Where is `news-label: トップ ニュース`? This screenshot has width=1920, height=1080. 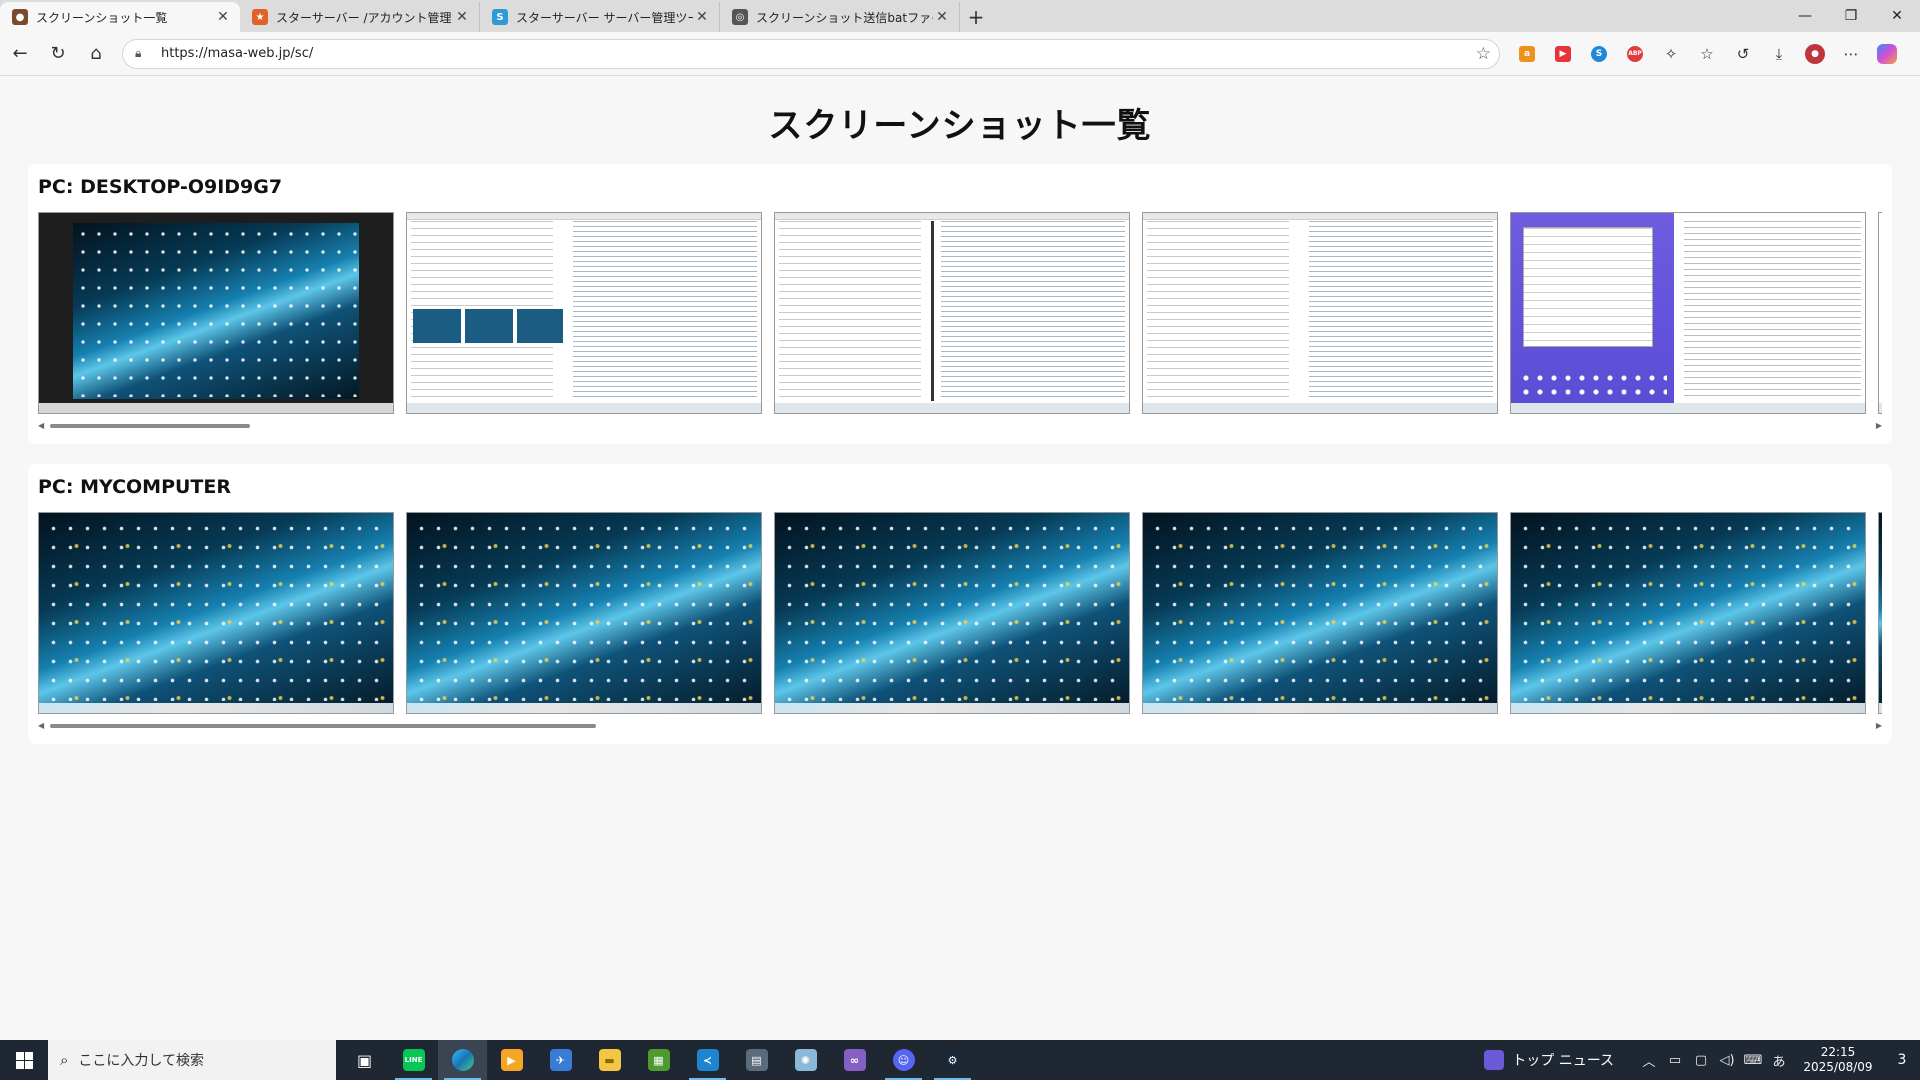 news-label: トップ ニュース is located at coordinates (1563, 1061).